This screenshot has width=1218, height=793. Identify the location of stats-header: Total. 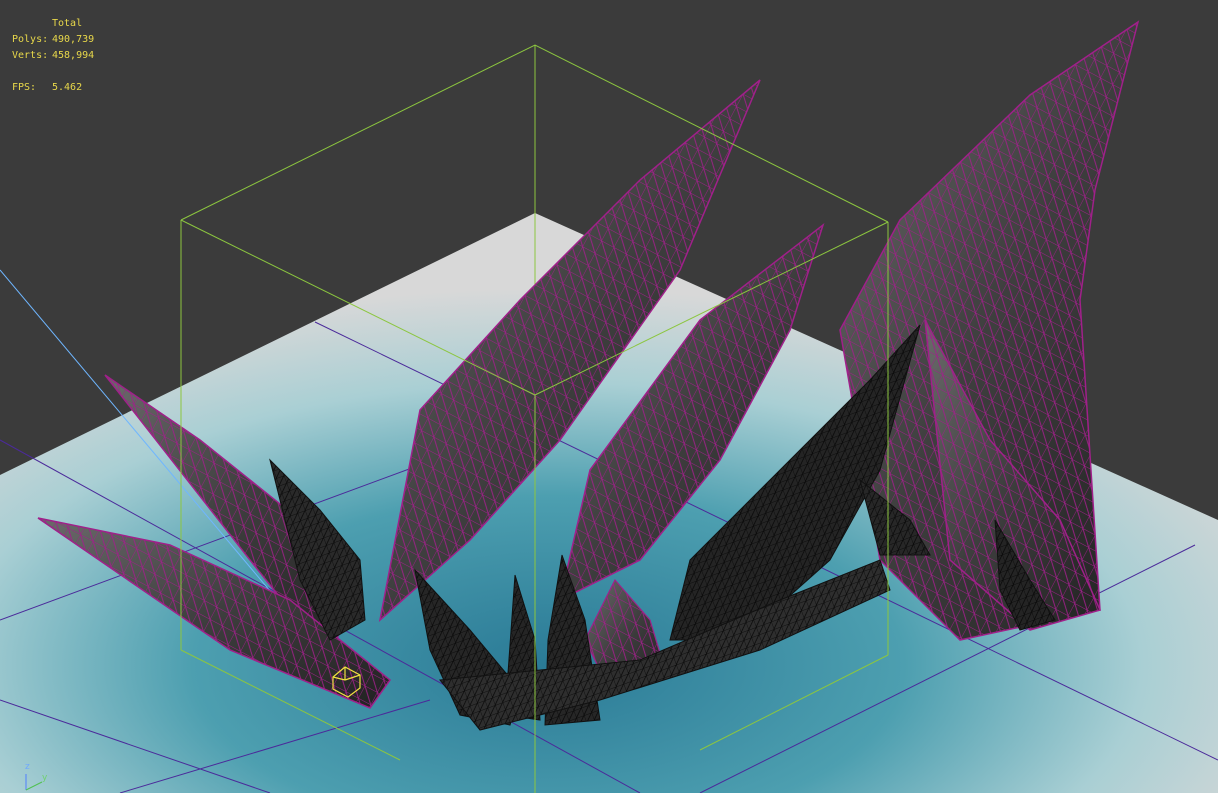
(67, 23).